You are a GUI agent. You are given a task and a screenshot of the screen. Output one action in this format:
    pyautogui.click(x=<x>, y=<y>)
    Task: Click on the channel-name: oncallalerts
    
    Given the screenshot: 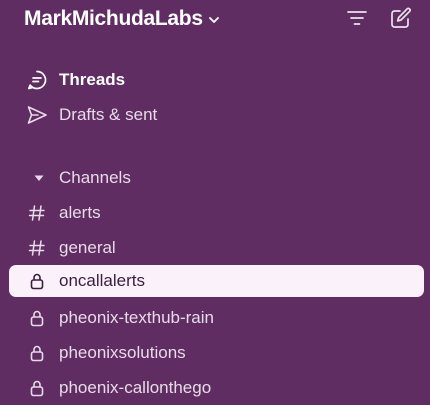 What is the action you would take?
    pyautogui.click(x=102, y=280)
    